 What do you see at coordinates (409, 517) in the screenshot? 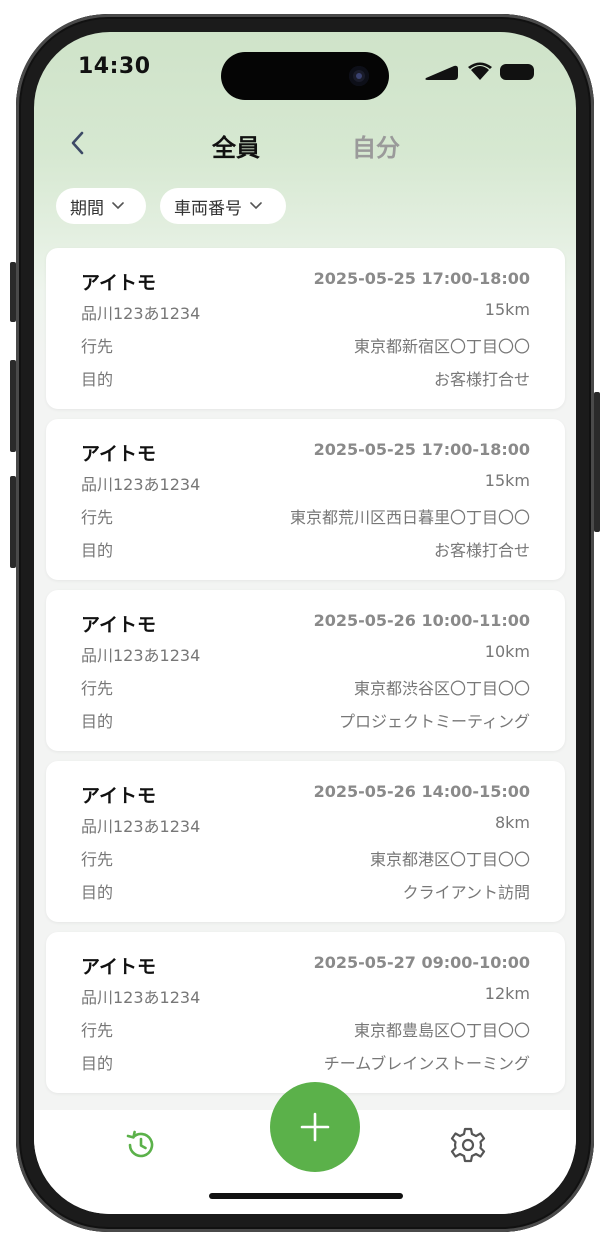
I see `destination-value: 東京都荒川区西日暮里〇丁目〇〇` at bounding box center [409, 517].